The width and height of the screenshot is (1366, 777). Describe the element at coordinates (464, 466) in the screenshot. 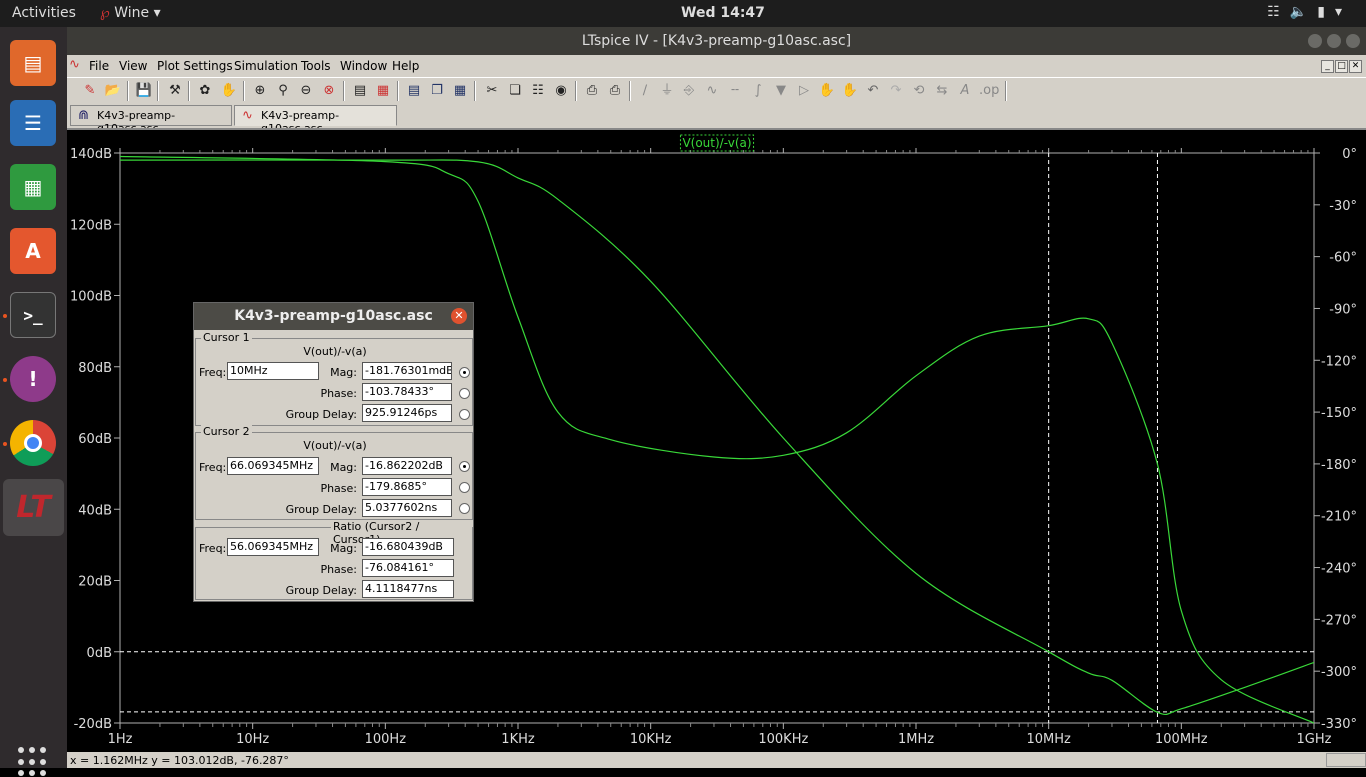

I see `cursor2-mag-radio` at that location.